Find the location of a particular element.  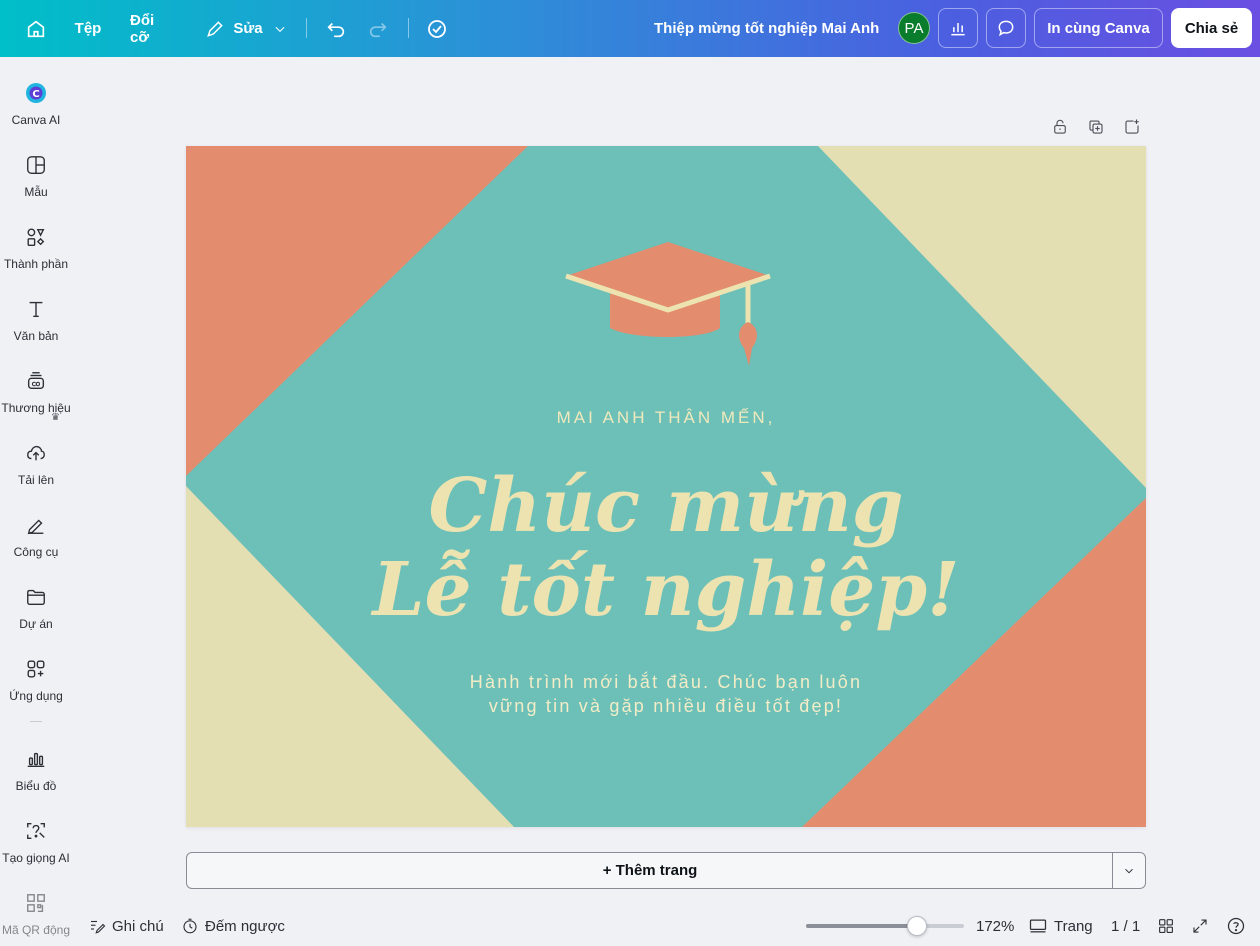

zoom-level: 172% is located at coordinates (995, 926).